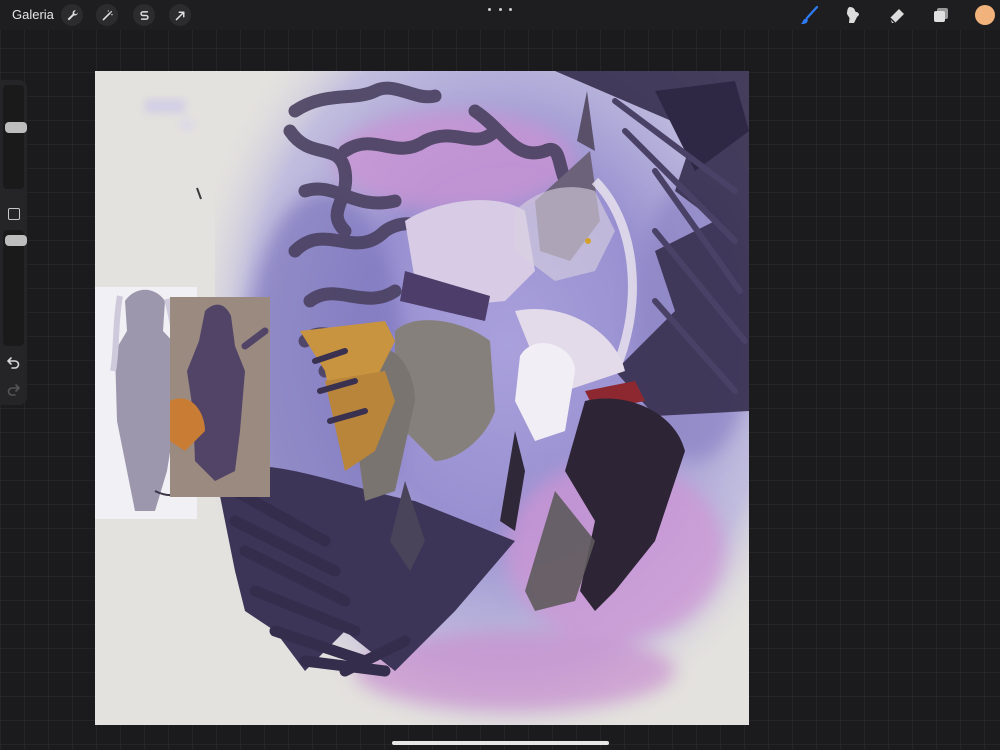  What do you see at coordinates (500, 9) in the screenshot?
I see `more-options-button` at bounding box center [500, 9].